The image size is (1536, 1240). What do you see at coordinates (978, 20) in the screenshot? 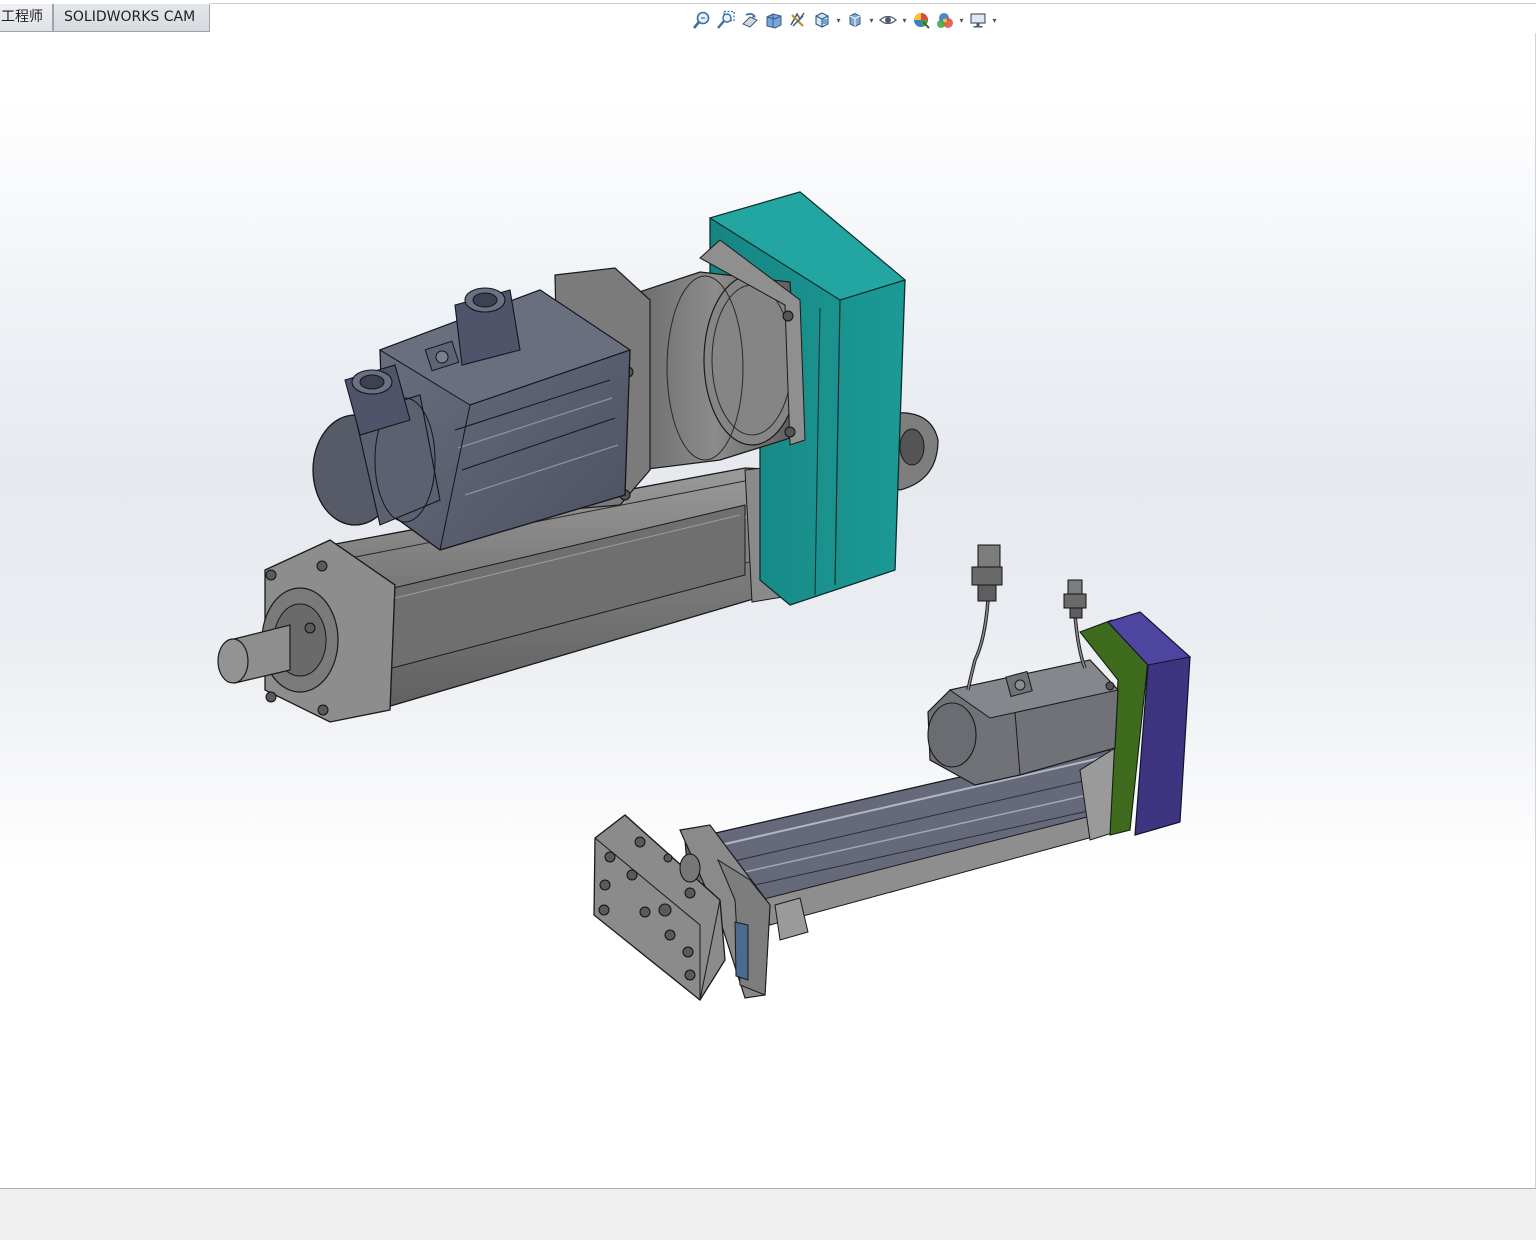
I see `view-settings-icon` at bounding box center [978, 20].